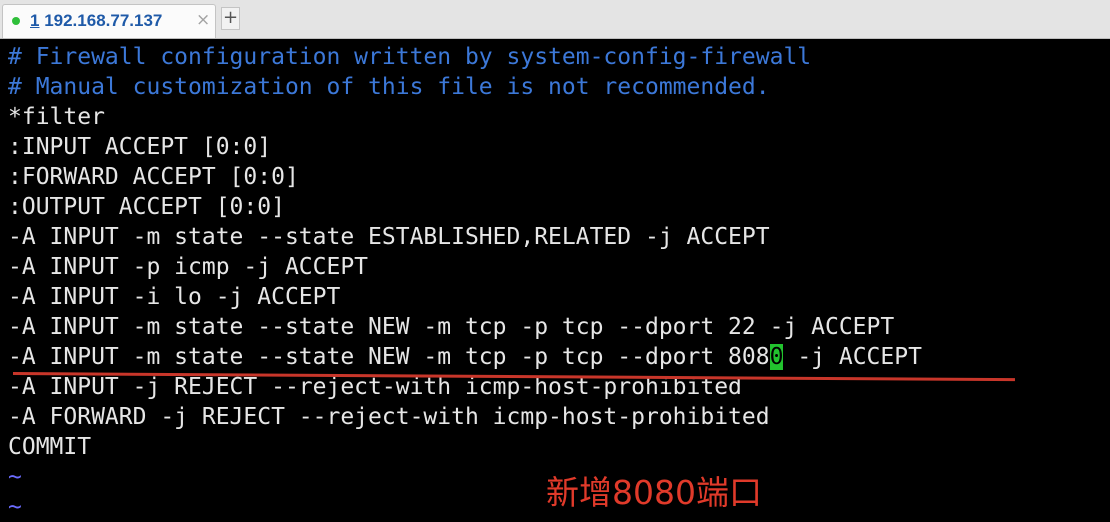 The width and height of the screenshot is (1110, 522). I want to click on terminal-line: COMMIT, so click(50, 447).